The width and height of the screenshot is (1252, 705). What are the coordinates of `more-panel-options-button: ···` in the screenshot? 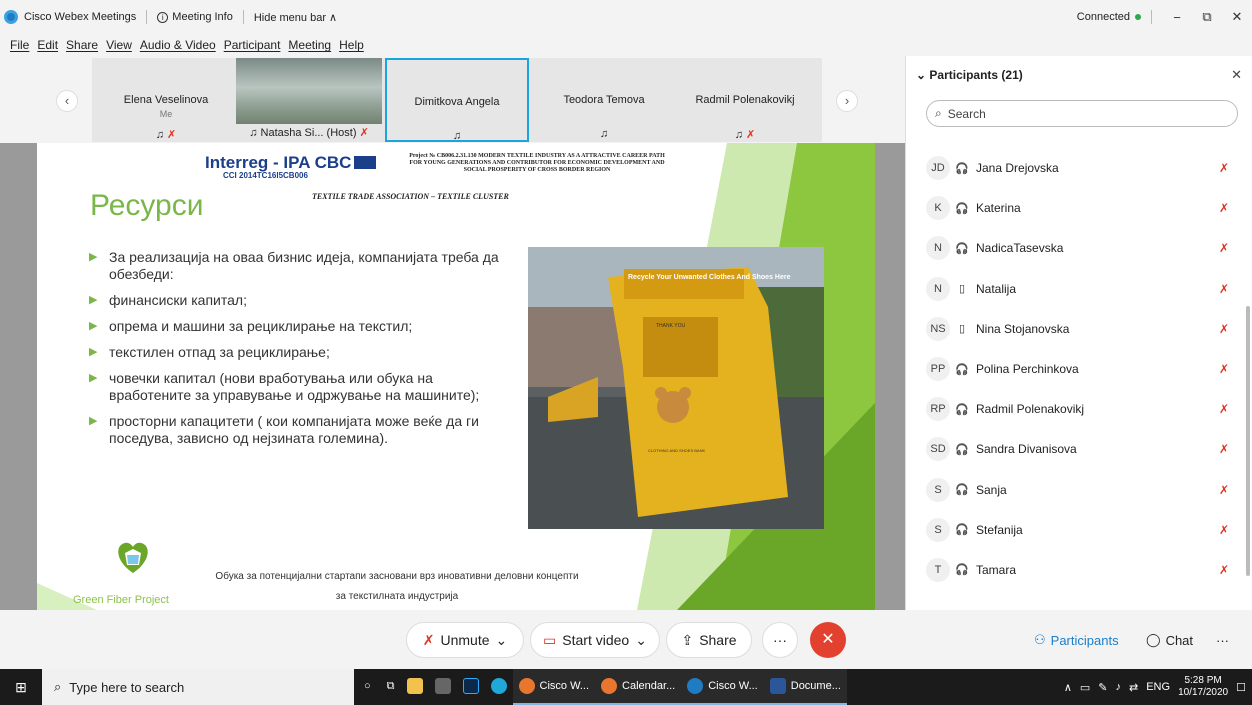 It's located at (1222, 640).